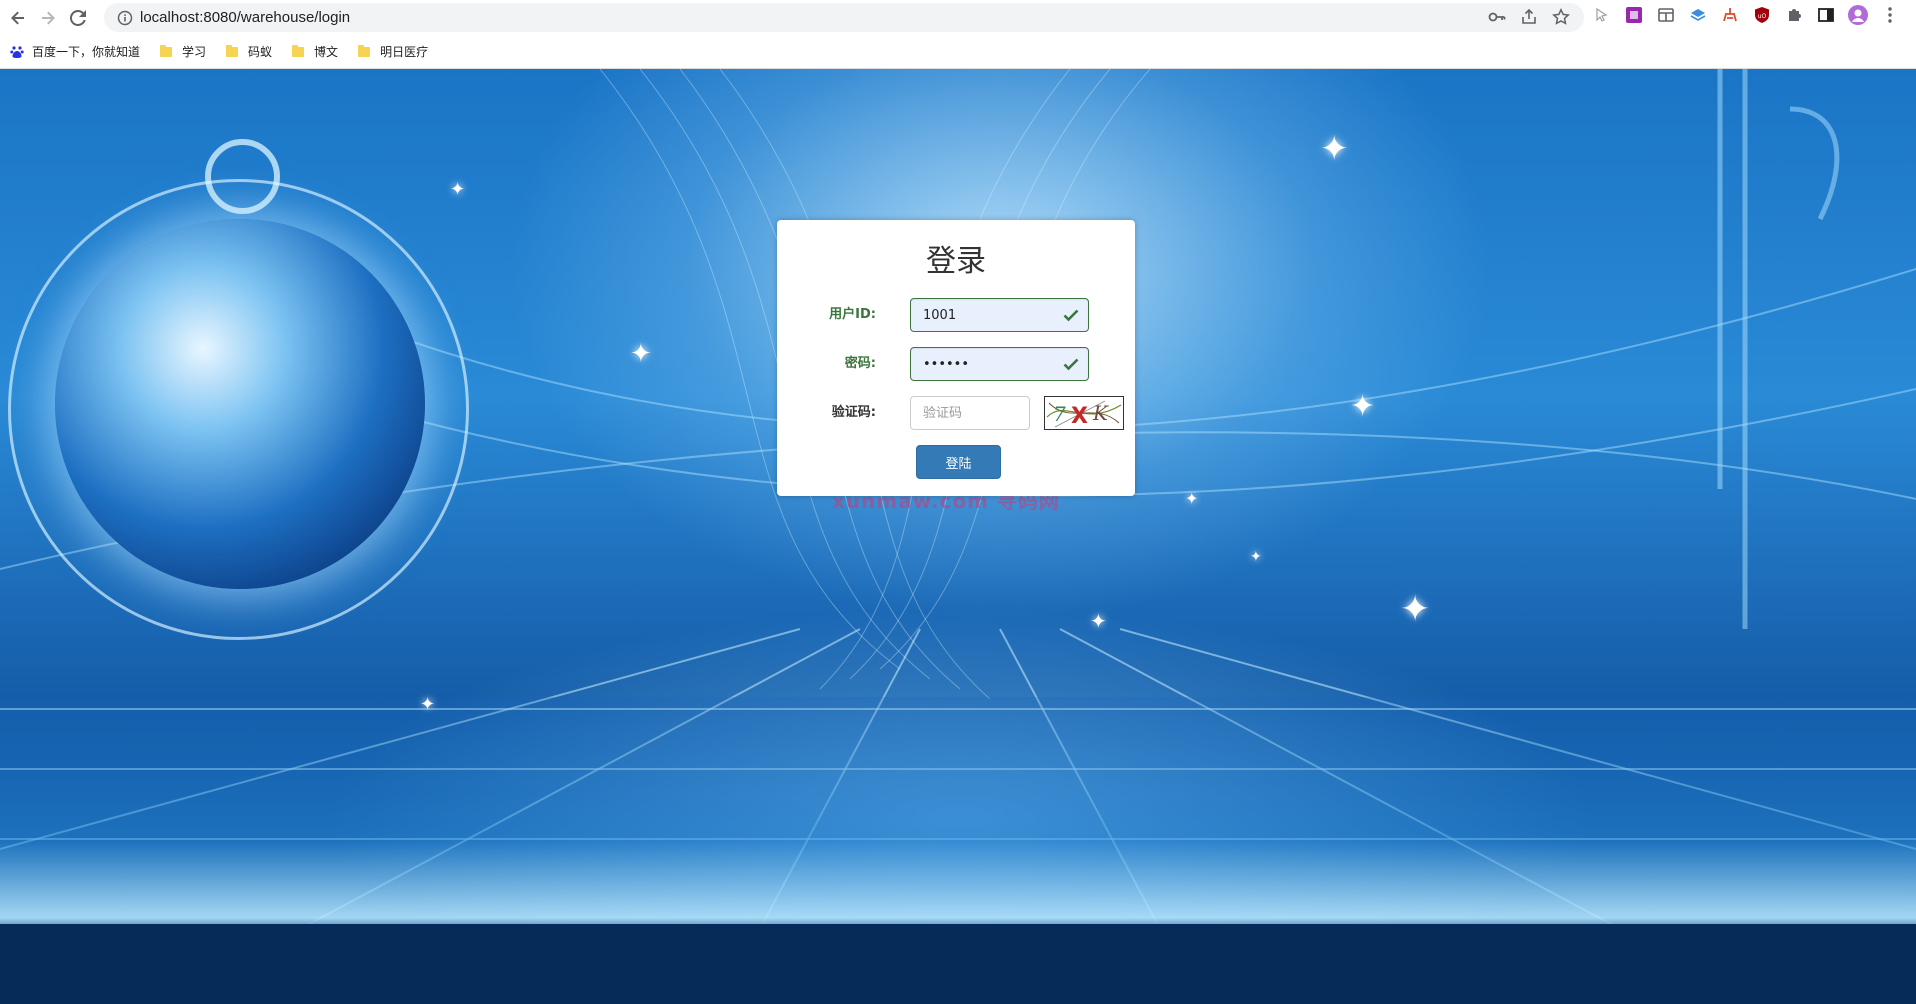  Describe the element at coordinates (260, 52) in the screenshot. I see `bookmark-label: 码蚁` at that location.